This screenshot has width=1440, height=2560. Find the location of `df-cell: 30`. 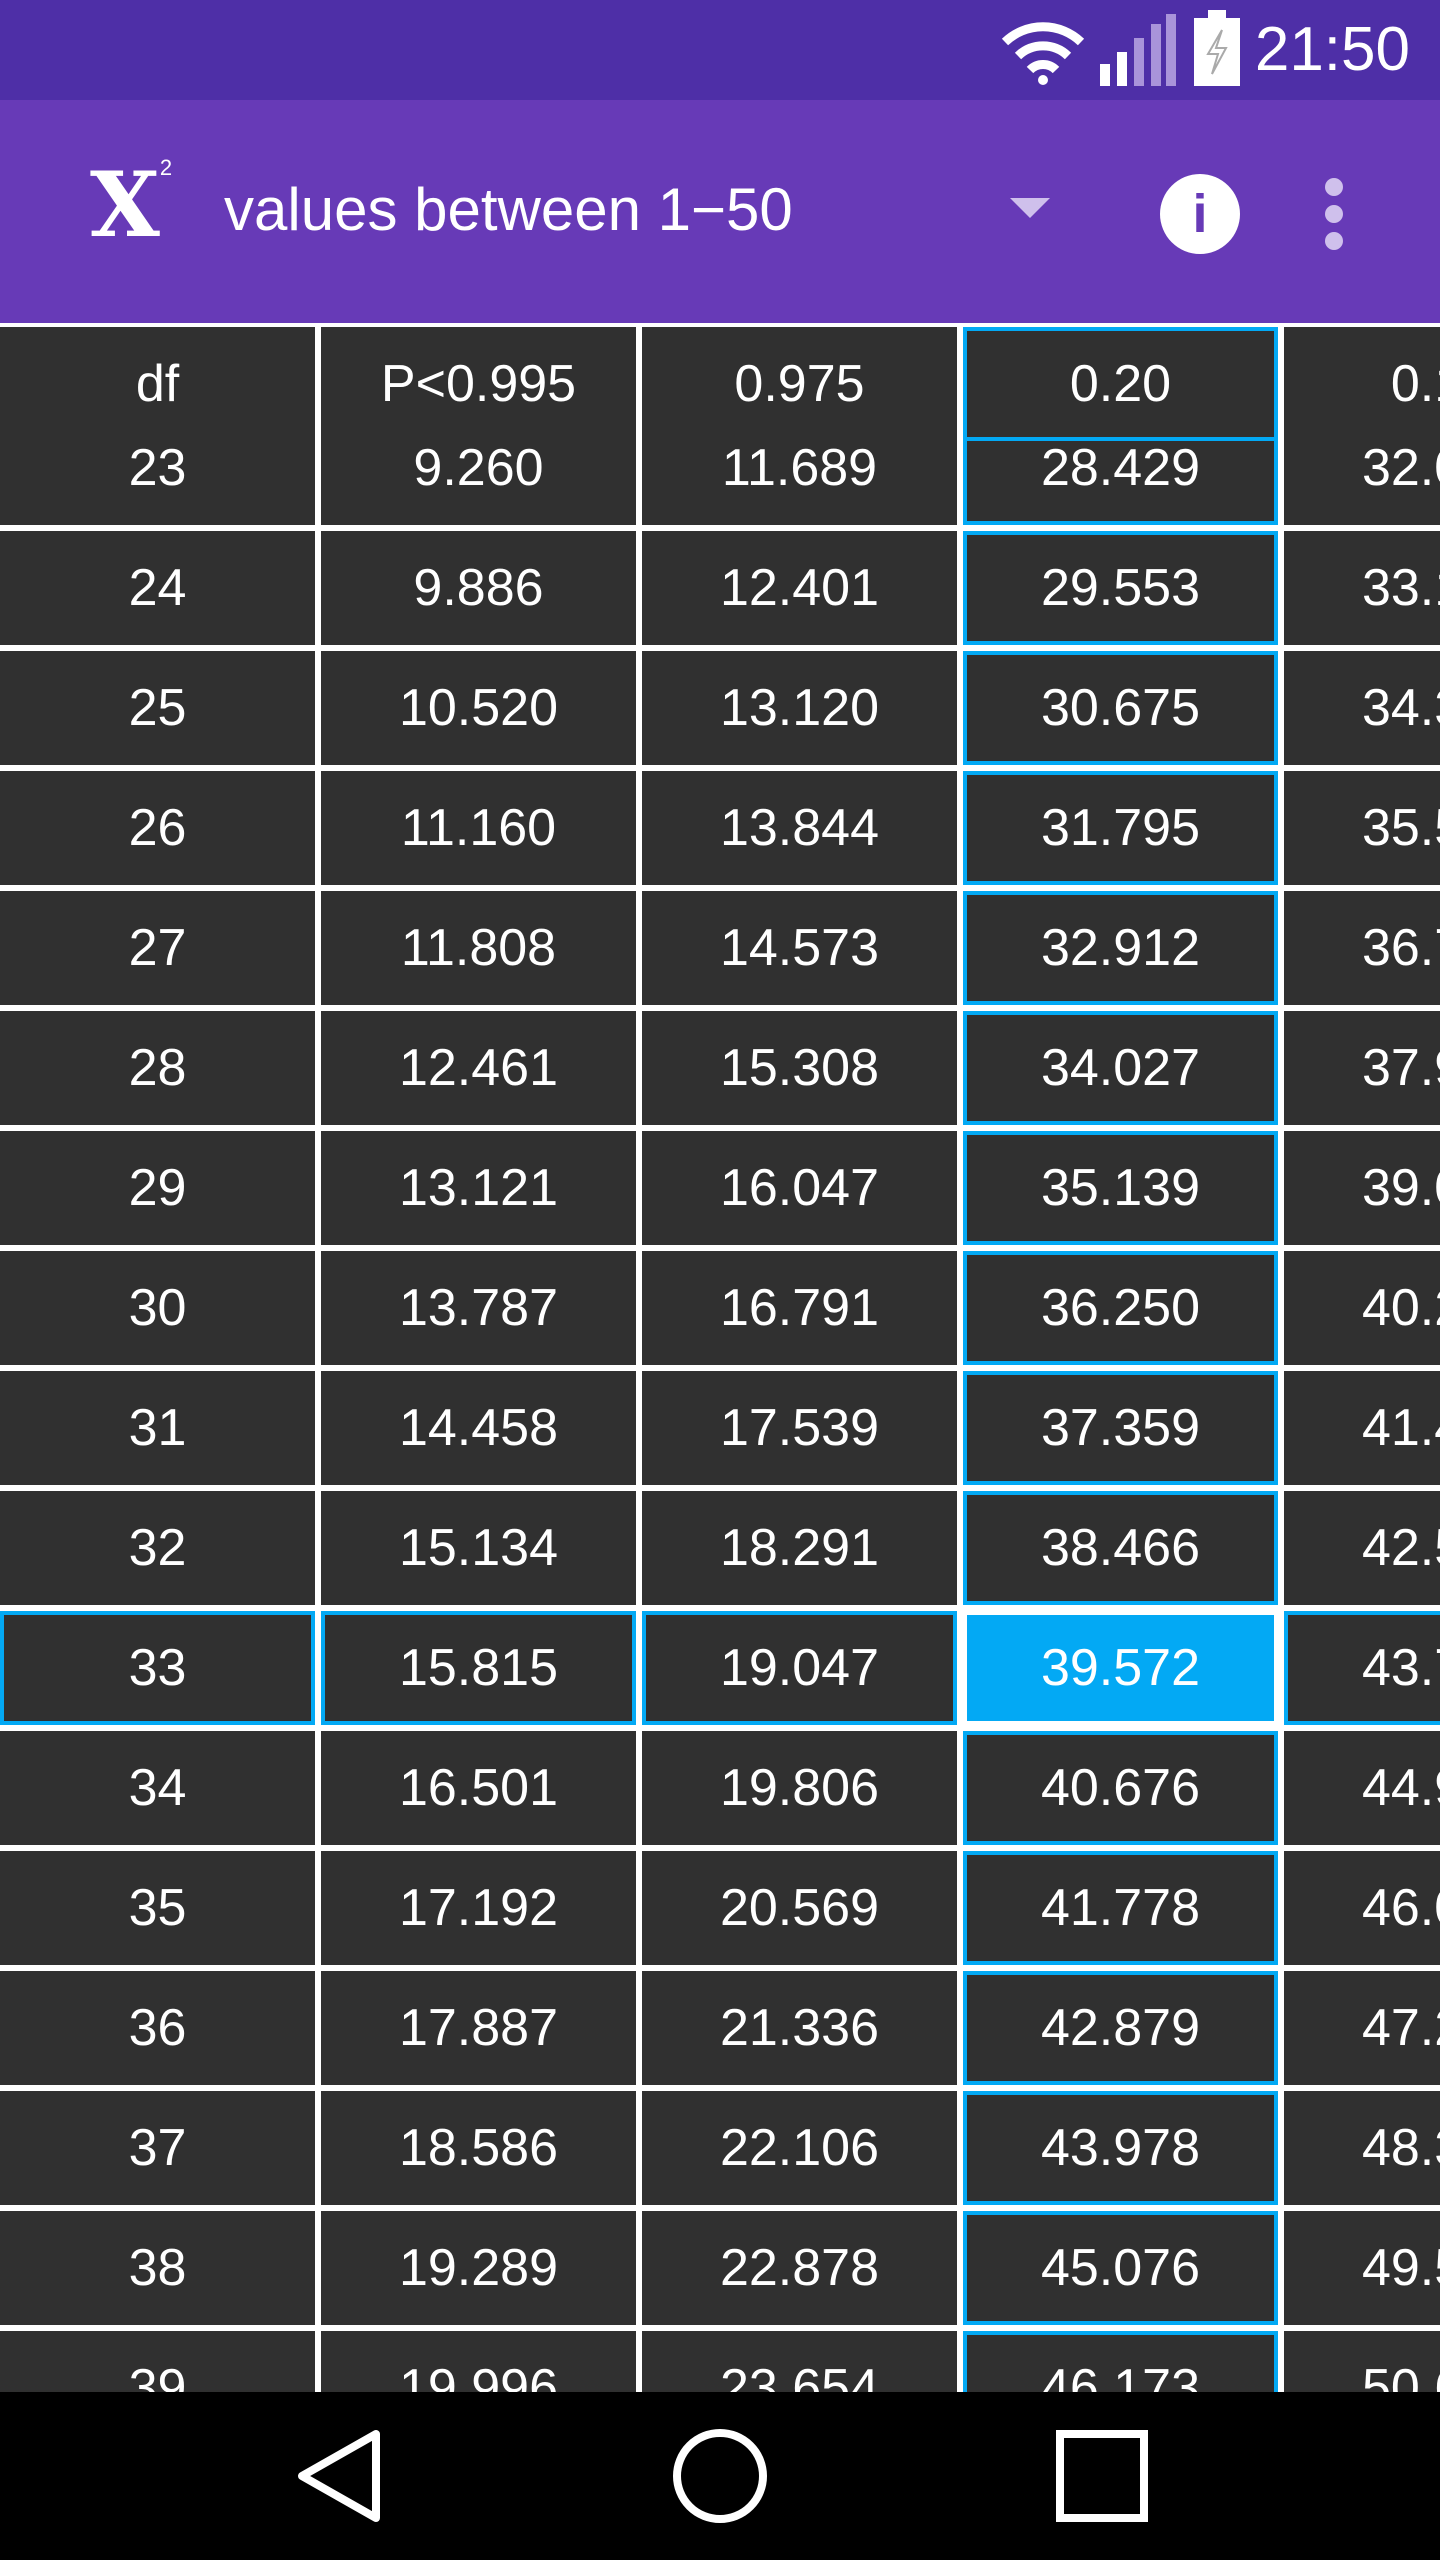

df-cell: 30 is located at coordinates (157, 1308).